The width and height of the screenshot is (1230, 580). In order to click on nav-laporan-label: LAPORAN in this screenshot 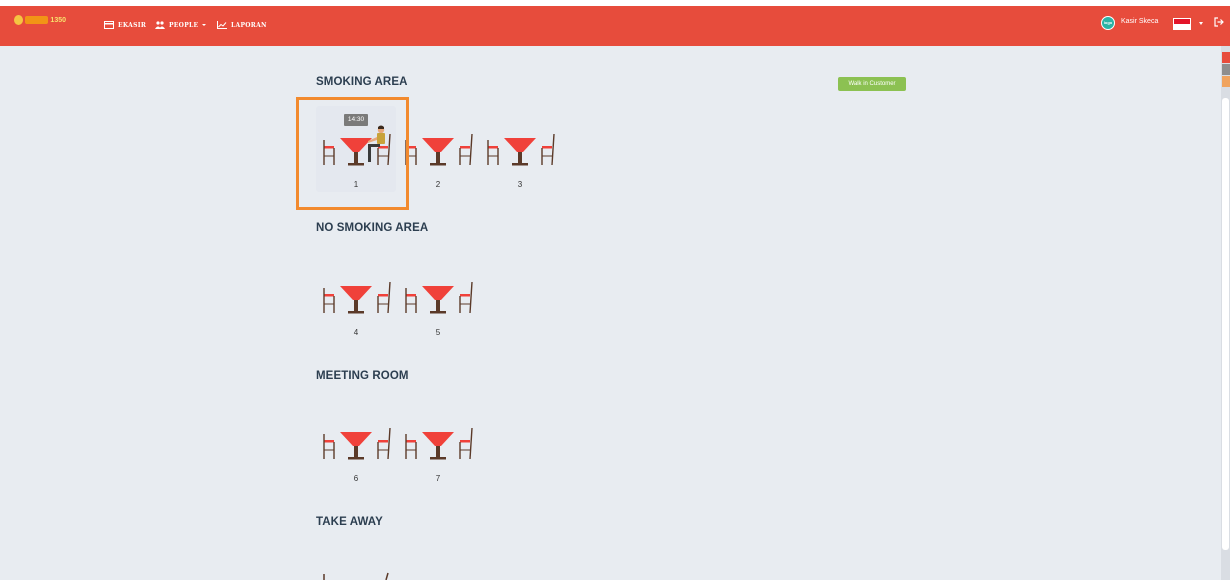, I will do `click(249, 25)`.